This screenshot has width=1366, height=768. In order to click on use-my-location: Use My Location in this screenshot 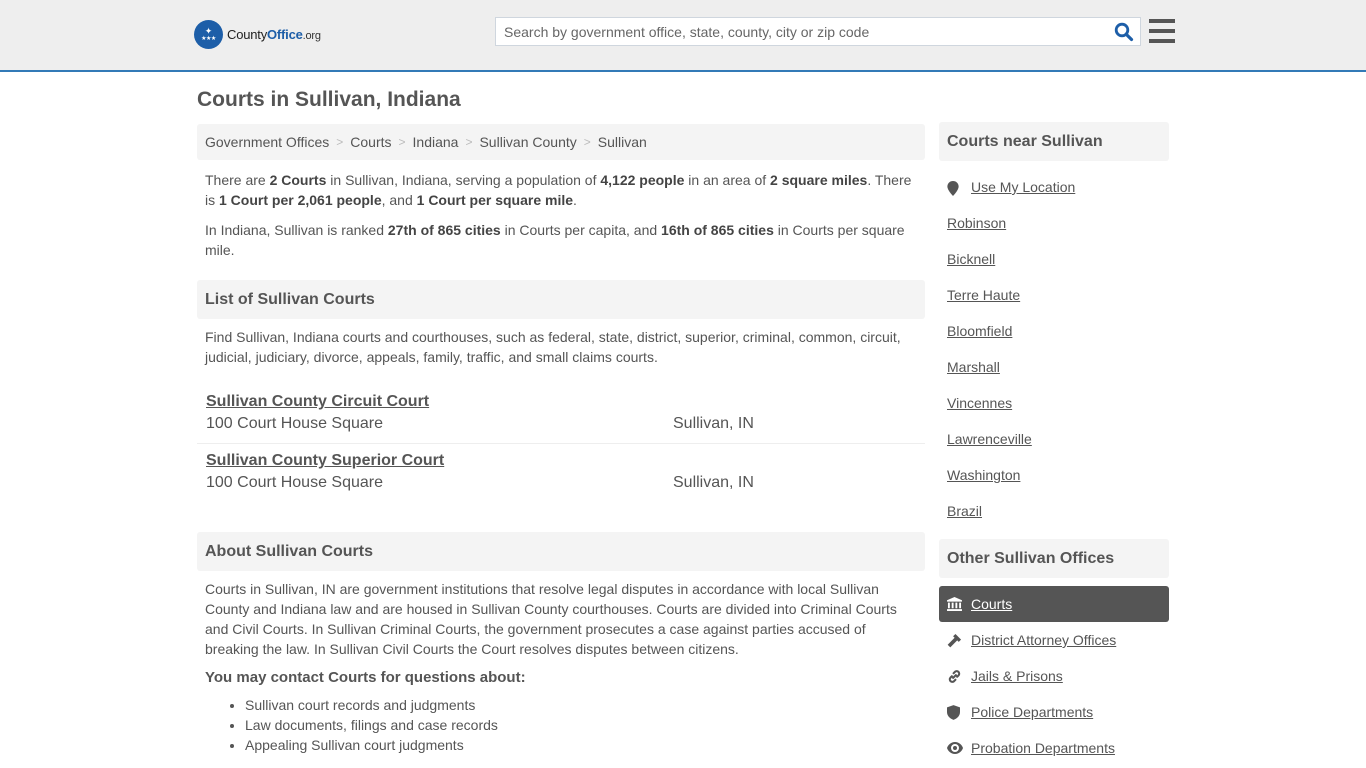, I will do `click(1054, 195)`.